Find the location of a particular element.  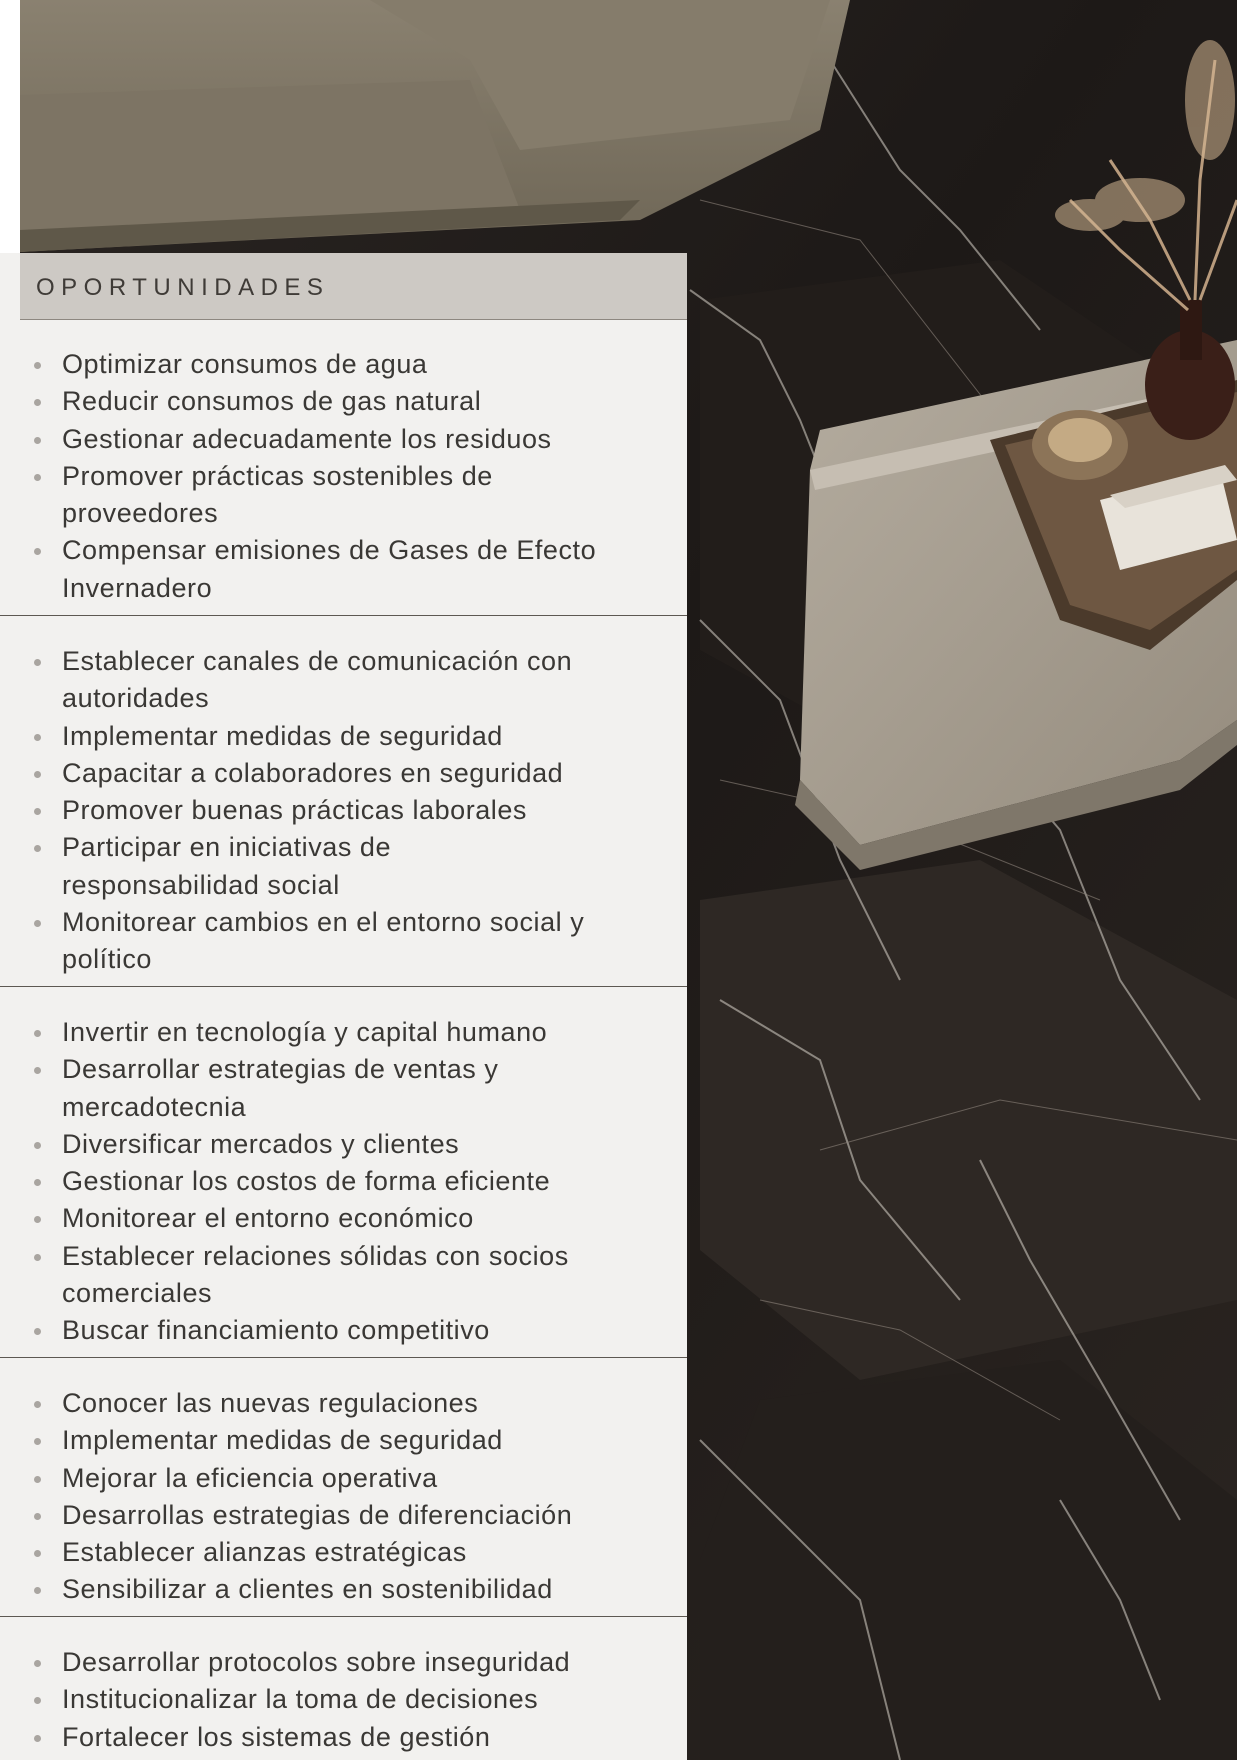

opportunity-item-text: Invernadero is located at coordinates (137, 587).